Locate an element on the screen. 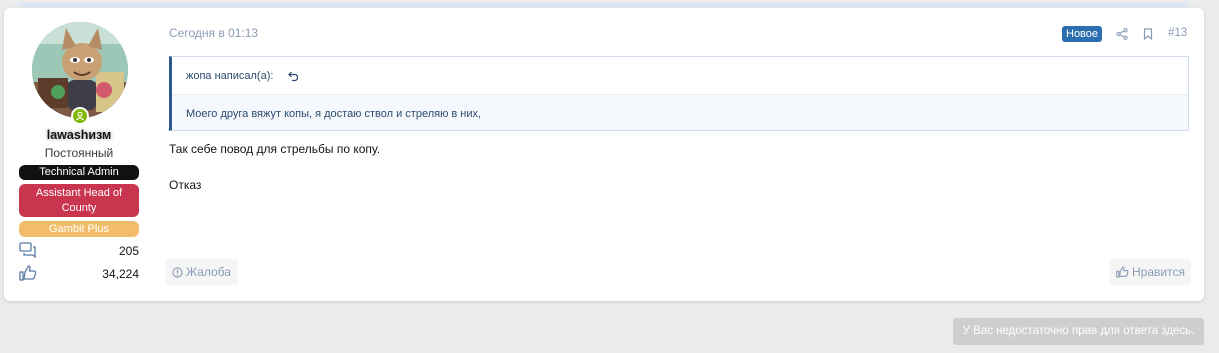 Image resolution: width=1219 pixels, height=353 pixels. report-button: Жалоба is located at coordinates (202, 272).